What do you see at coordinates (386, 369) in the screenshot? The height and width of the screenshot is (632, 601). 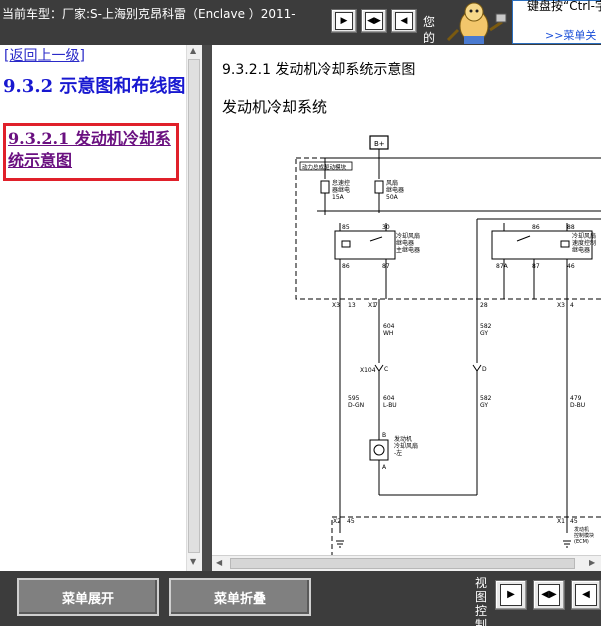 I see `splice-pin-c: C` at bounding box center [386, 369].